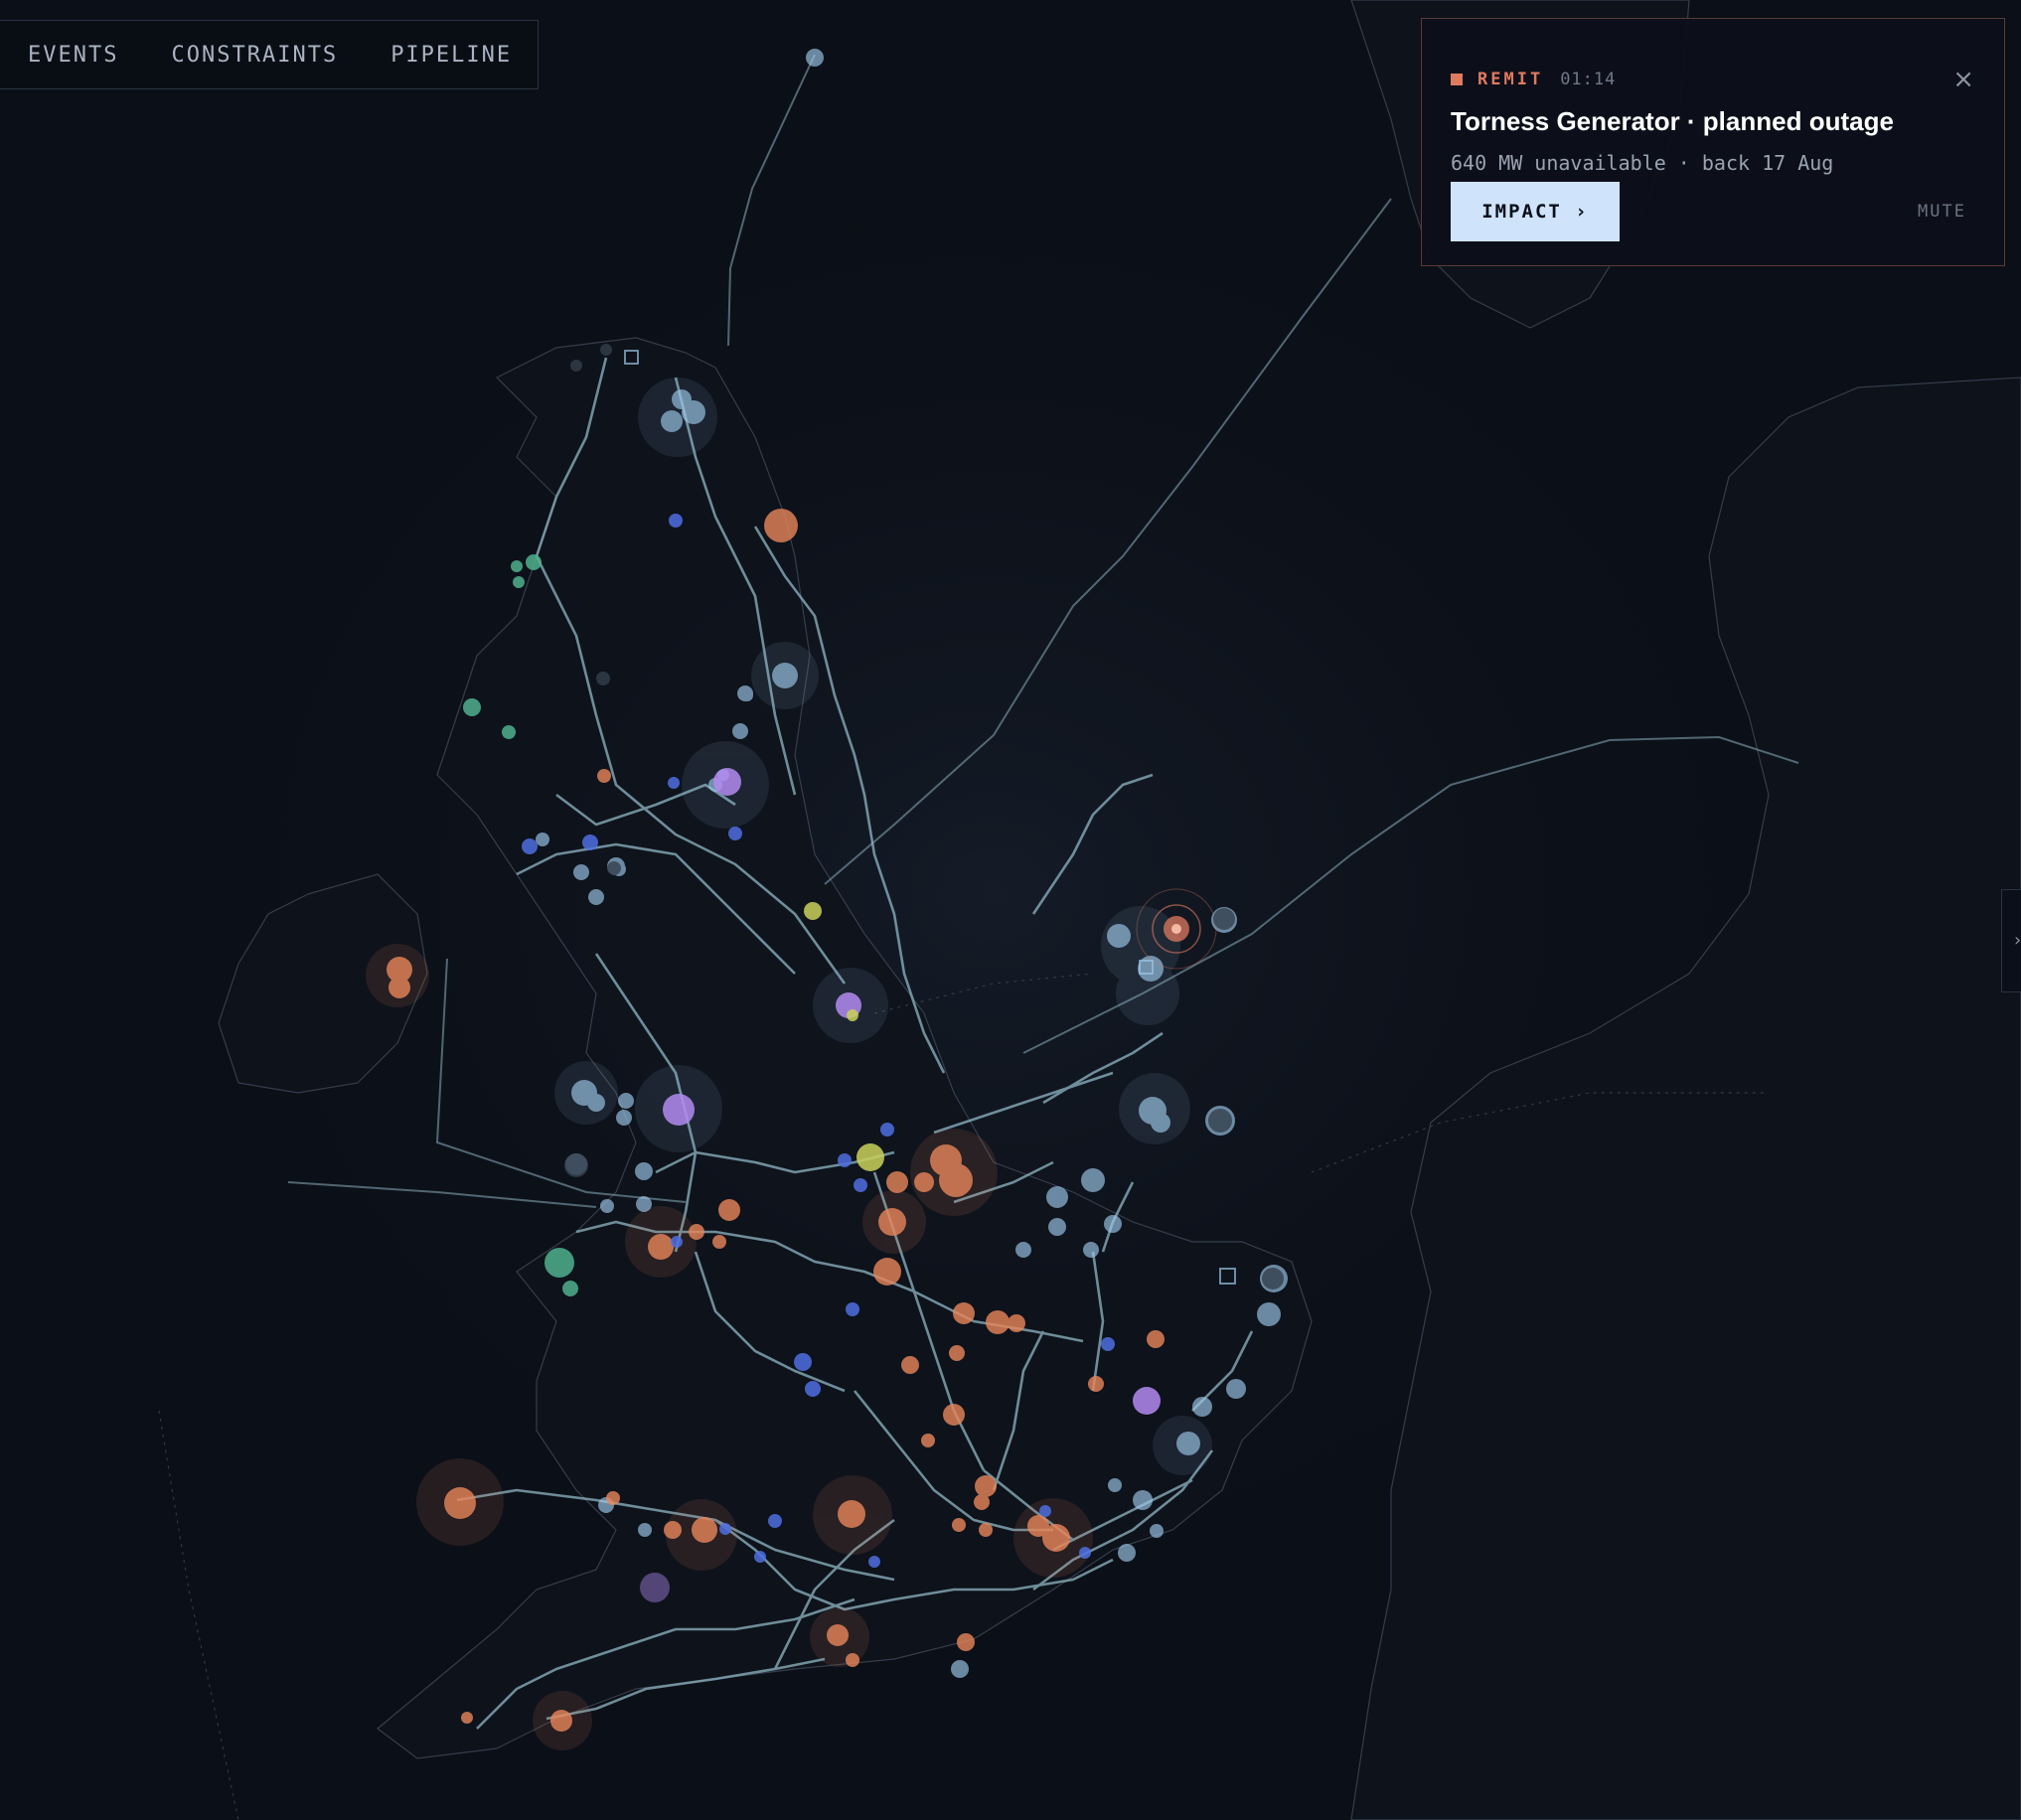 The image size is (2021, 1820). What do you see at coordinates (1457, 79) in the screenshot?
I see `remit-square-icon` at bounding box center [1457, 79].